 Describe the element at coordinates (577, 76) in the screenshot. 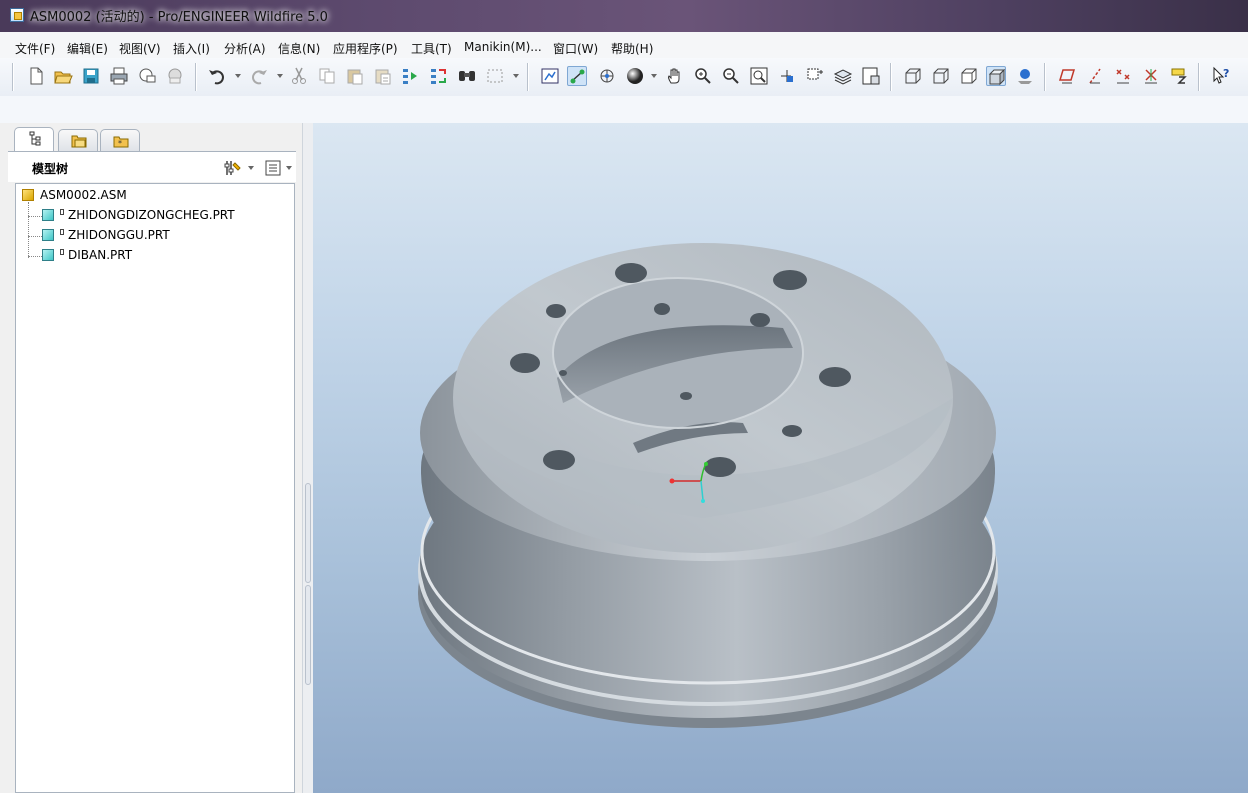

I see `datum-display-icon` at that location.